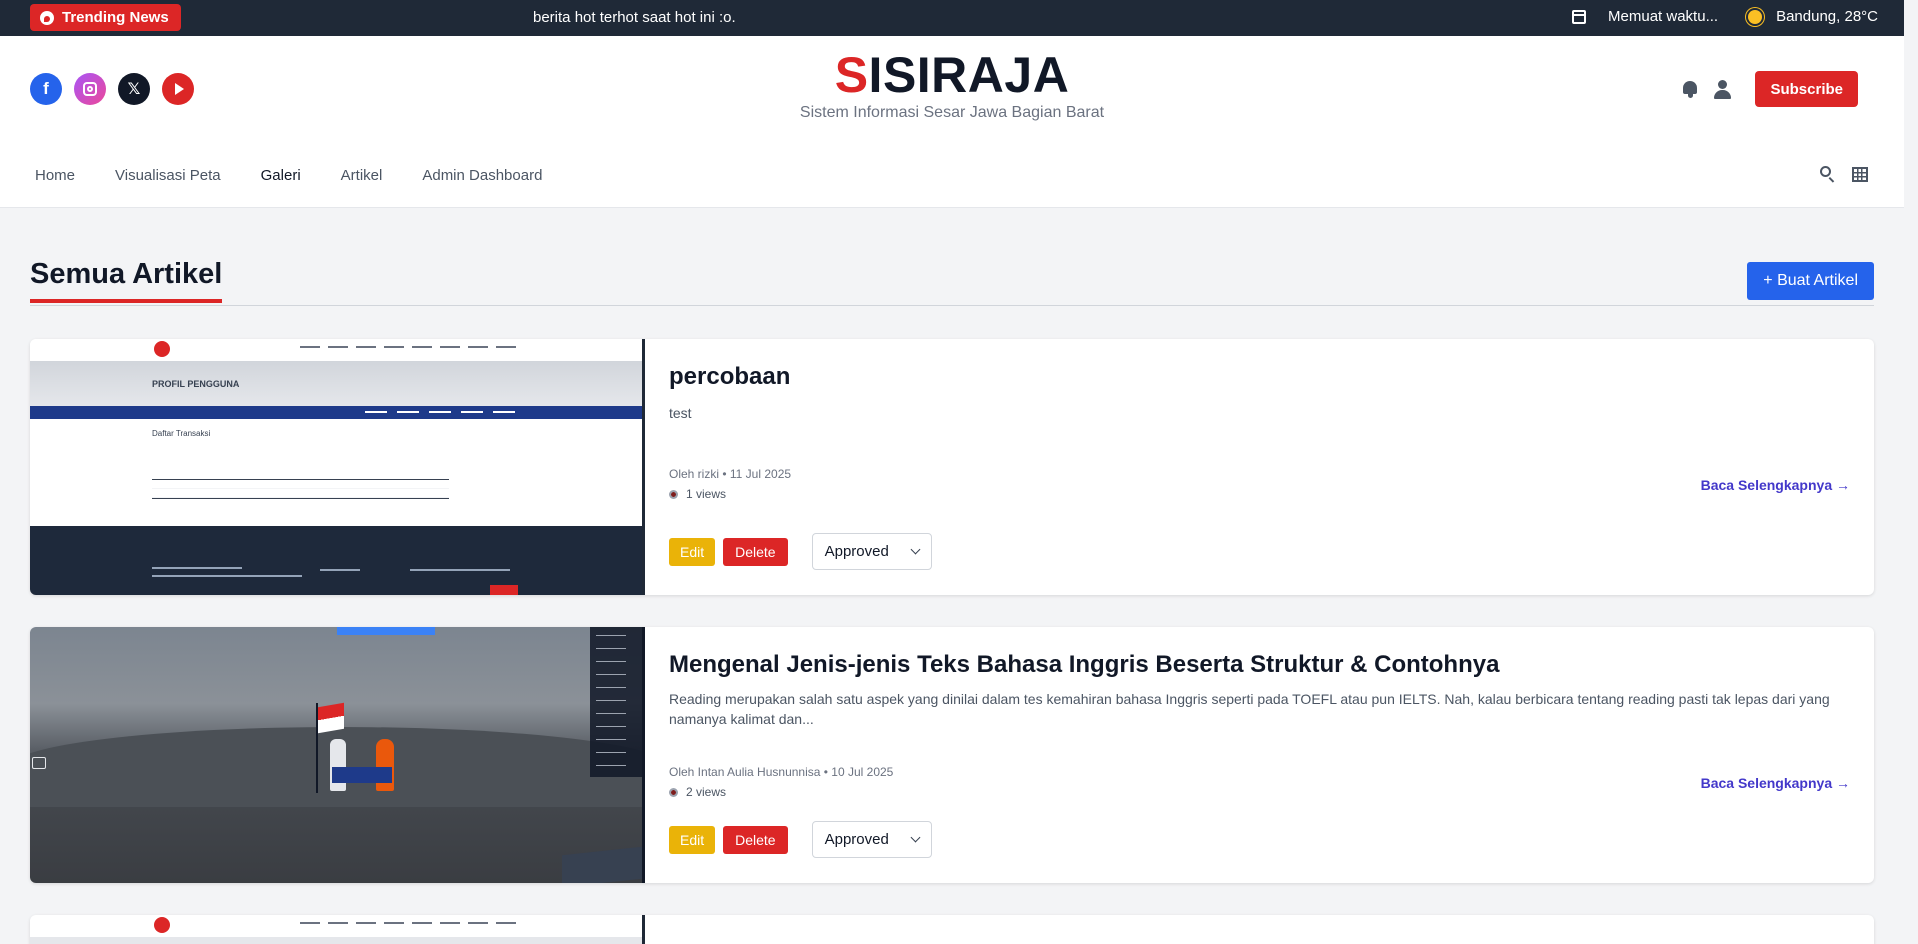 The height and width of the screenshot is (944, 1918). Describe the element at coordinates (952, 929) in the screenshot. I see `article-card` at that location.